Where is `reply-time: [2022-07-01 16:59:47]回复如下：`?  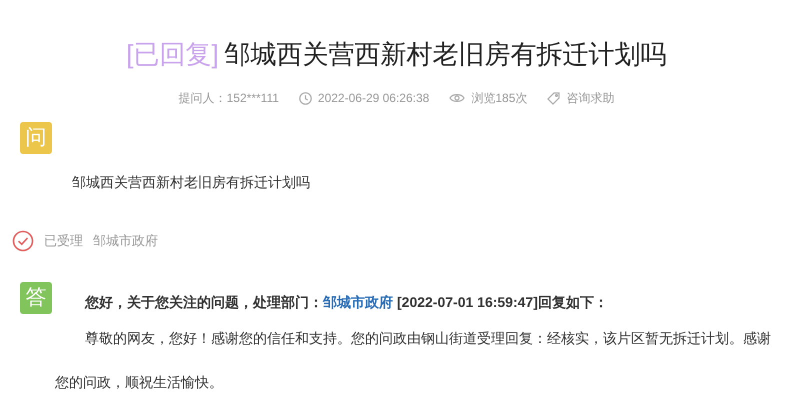 reply-time: [2022-07-01 16:59:47]回复如下： is located at coordinates (502, 302).